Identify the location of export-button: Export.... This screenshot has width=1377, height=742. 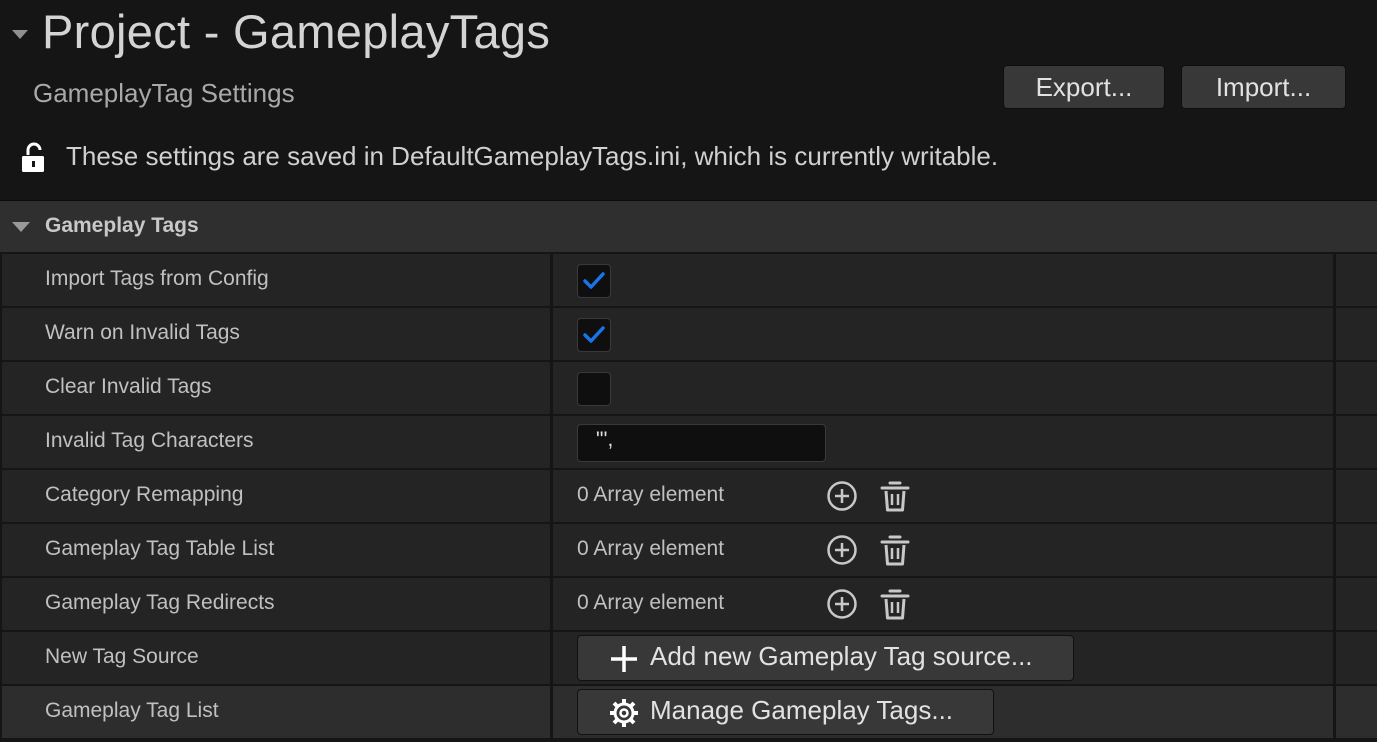
(1084, 87).